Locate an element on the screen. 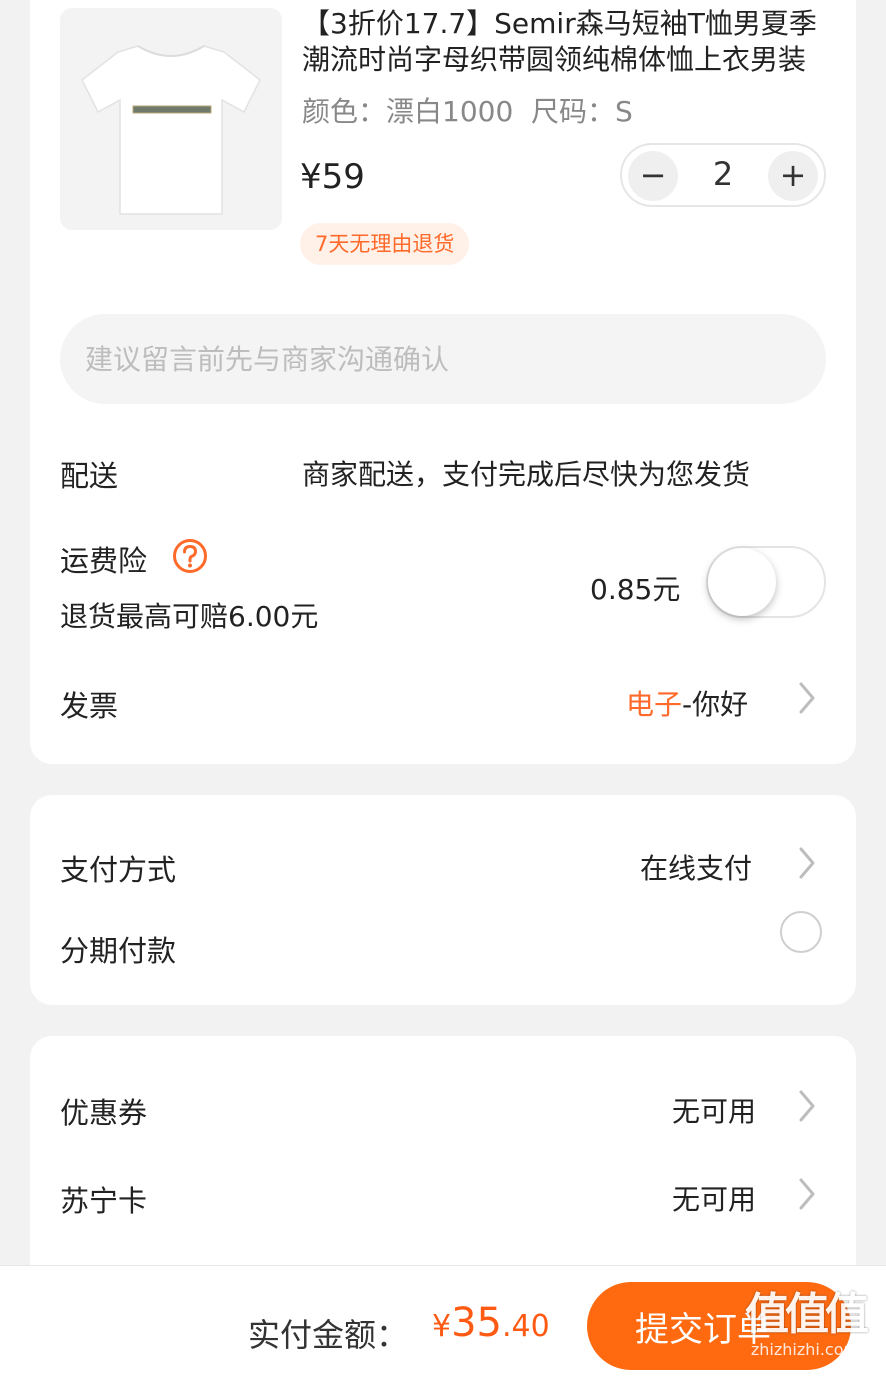 Image resolution: width=886 pixels, height=1377 pixels. installment-radio is located at coordinates (801, 932).